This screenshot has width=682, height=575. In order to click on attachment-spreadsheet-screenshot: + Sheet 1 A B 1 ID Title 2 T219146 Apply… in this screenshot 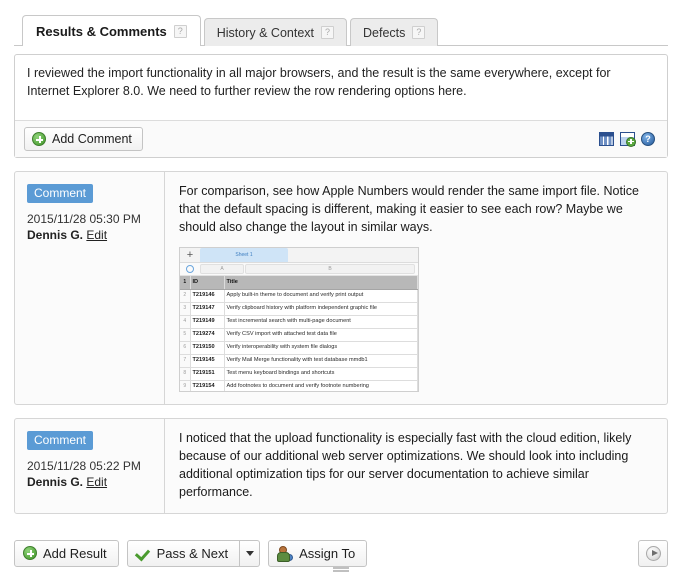, I will do `click(299, 320)`.